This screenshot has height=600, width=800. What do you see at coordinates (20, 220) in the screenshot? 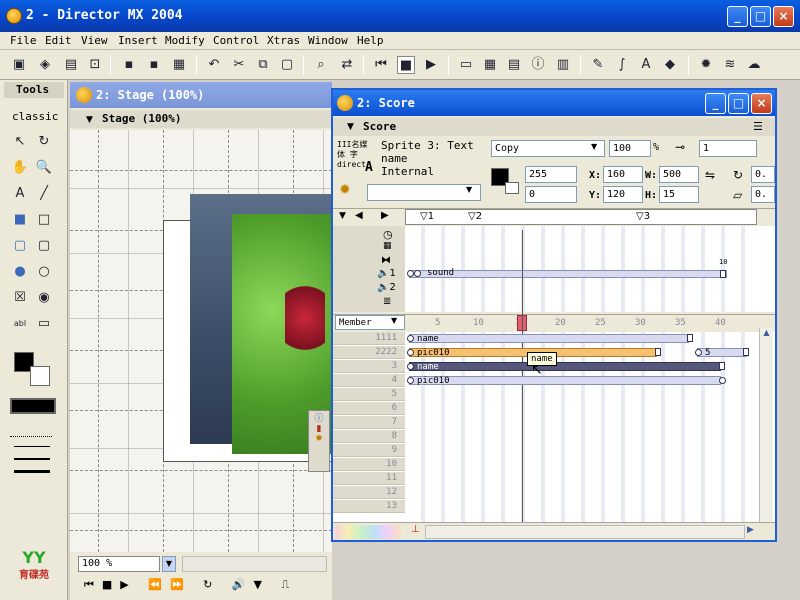
I see `filled-rect-icon: ■` at bounding box center [20, 220].